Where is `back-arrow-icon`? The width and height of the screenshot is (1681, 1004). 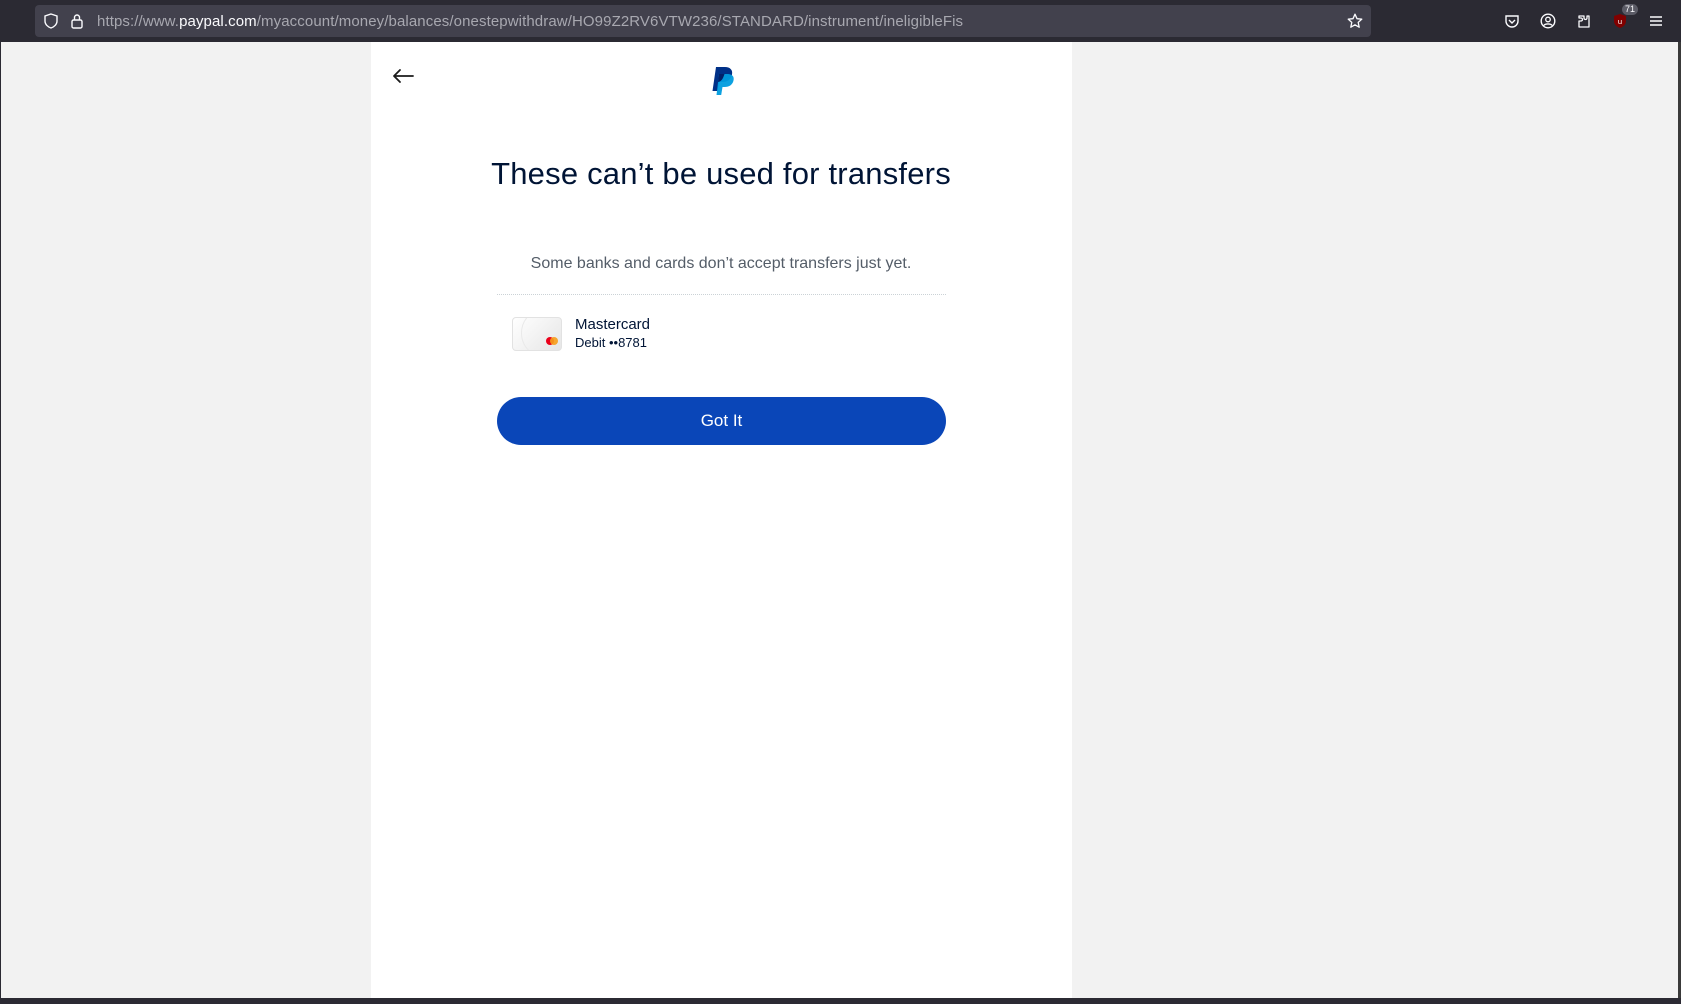
back-arrow-icon is located at coordinates (403, 76).